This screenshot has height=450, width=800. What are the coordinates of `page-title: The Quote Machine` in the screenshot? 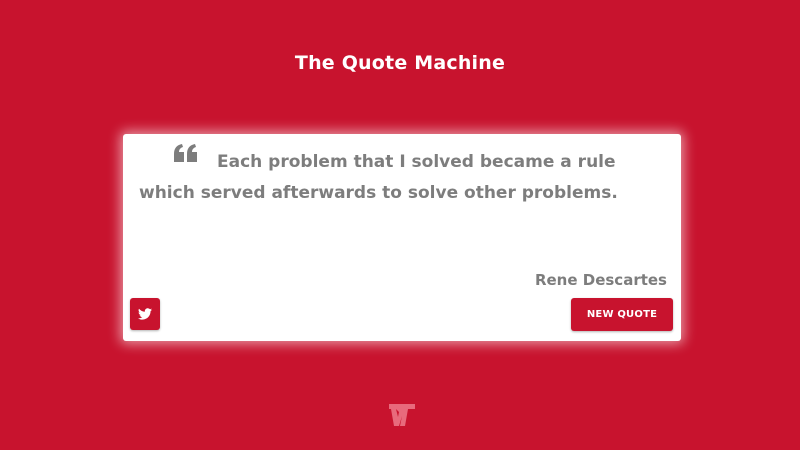 It's located at (400, 63).